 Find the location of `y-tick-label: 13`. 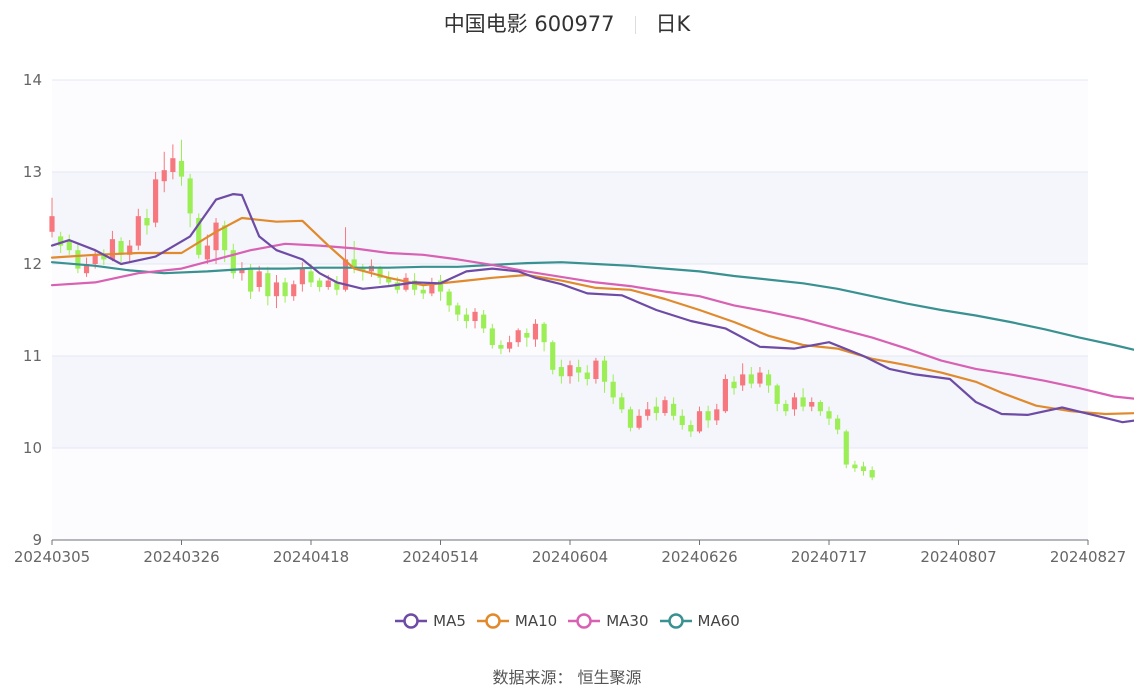

y-tick-label: 13 is located at coordinates (32, 172).